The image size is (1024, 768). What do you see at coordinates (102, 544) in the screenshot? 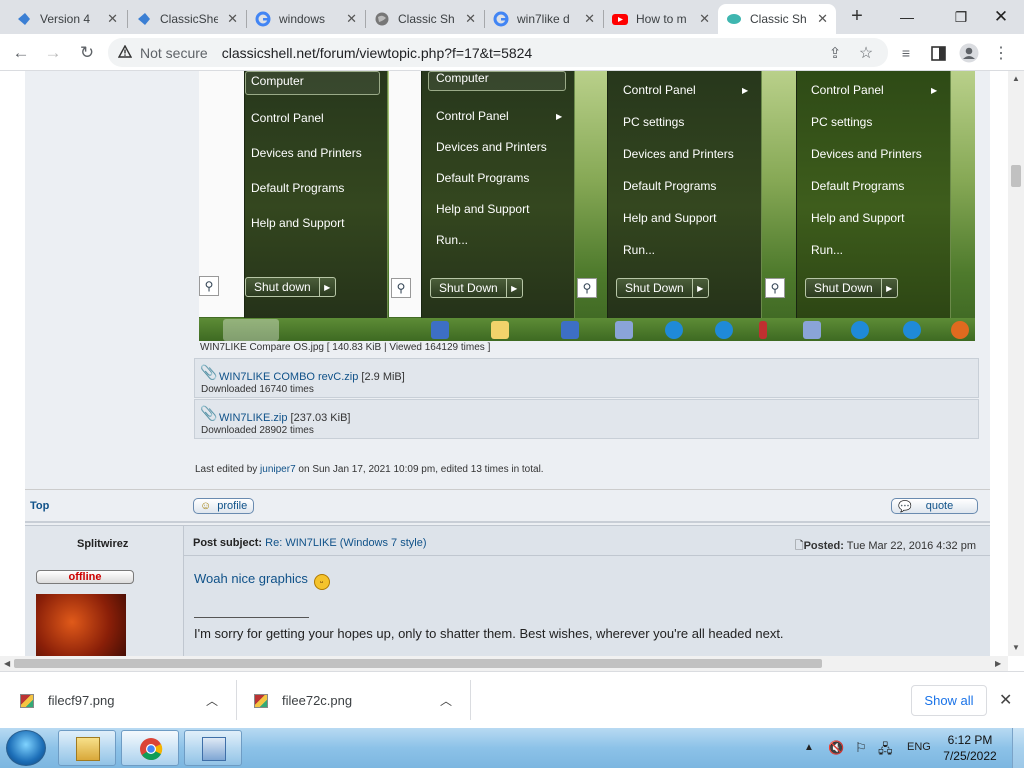
I see `post-author: Splitwirez` at bounding box center [102, 544].